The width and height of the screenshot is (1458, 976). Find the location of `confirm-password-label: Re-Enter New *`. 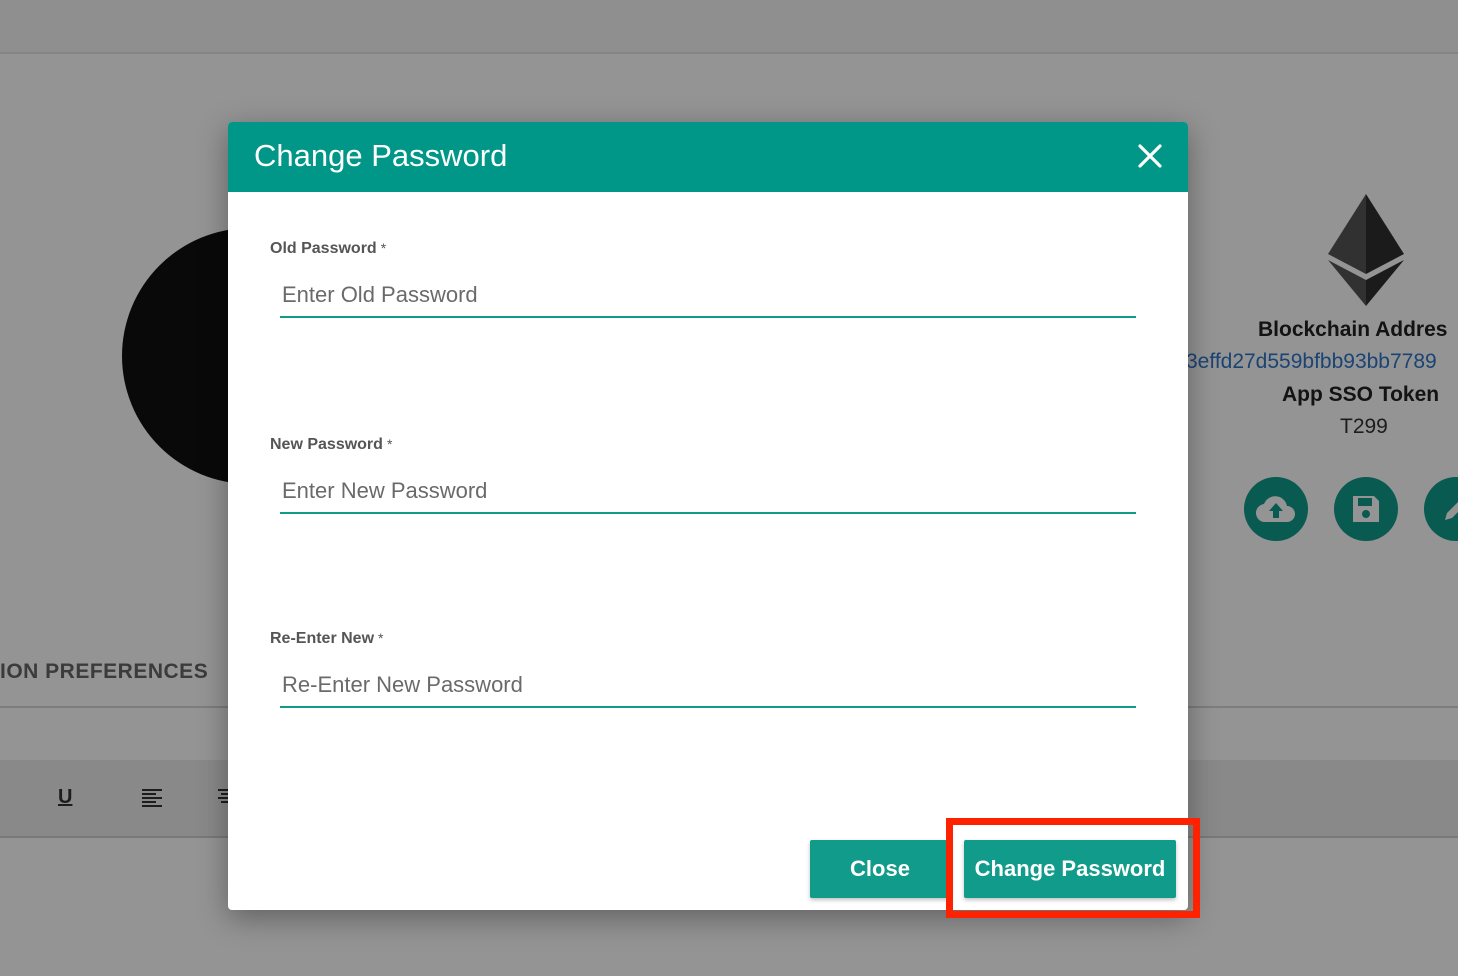

confirm-password-label: Re-Enter New * is located at coordinates (326, 639).